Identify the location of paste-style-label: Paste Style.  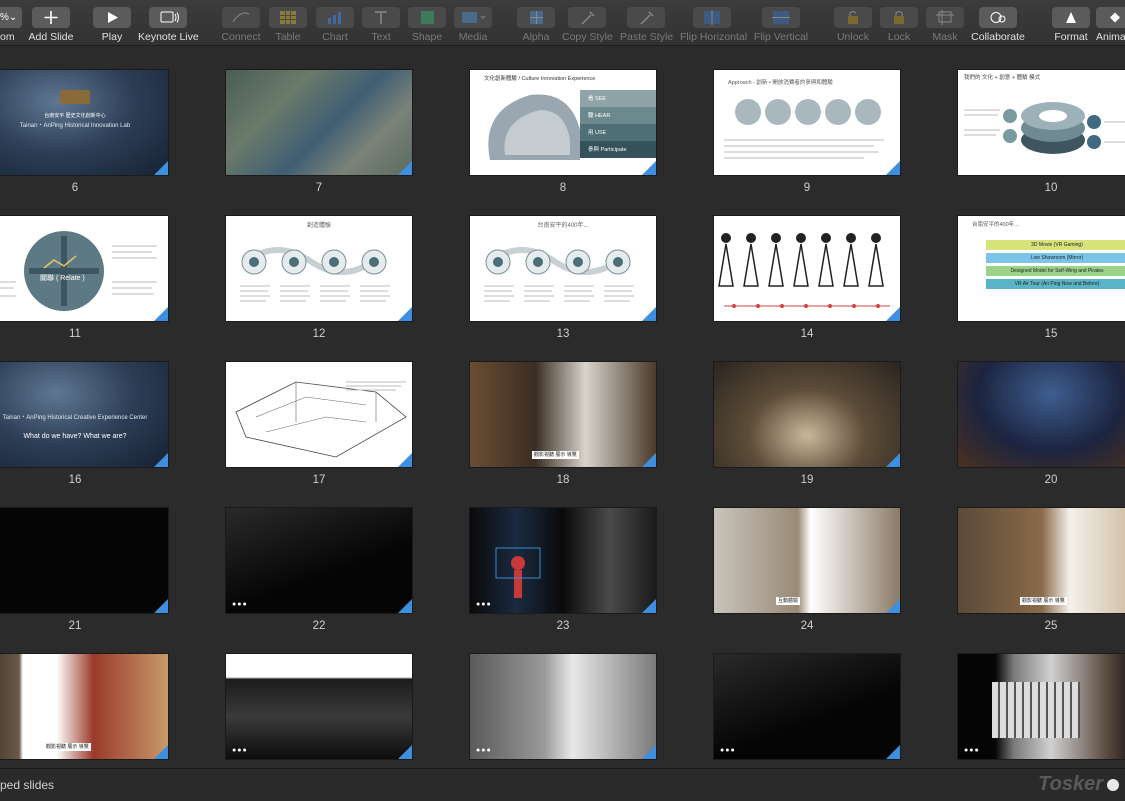
(647, 37).